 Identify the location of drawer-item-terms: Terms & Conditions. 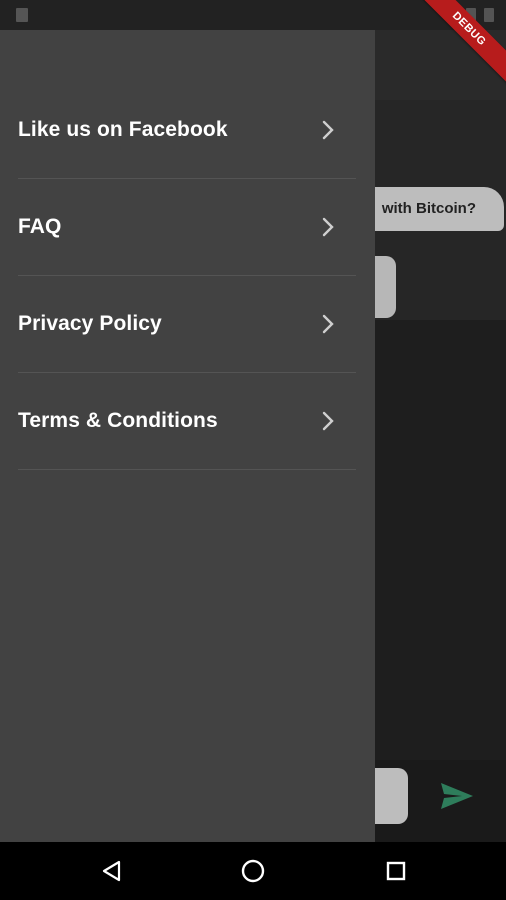
(187, 421).